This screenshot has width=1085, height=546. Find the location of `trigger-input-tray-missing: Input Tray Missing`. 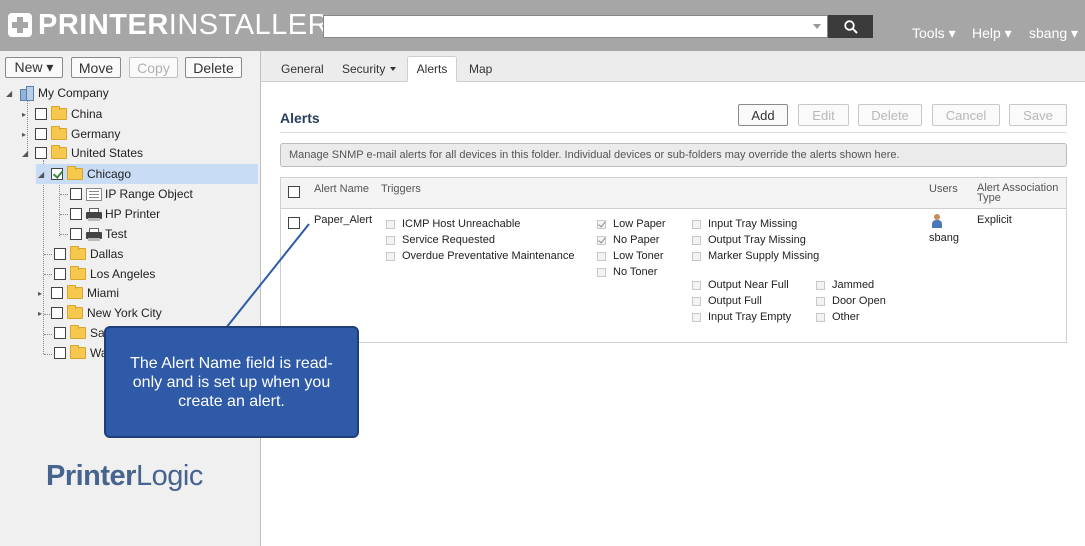

trigger-input-tray-missing: Input Tray Missing is located at coordinates (744, 224).